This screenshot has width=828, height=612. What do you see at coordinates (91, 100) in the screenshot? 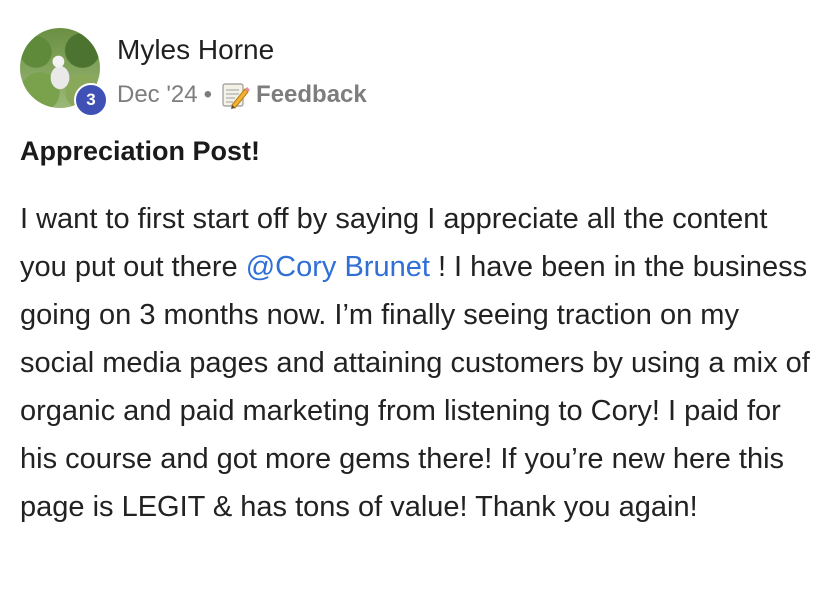
I see `level-badge: 3` at bounding box center [91, 100].